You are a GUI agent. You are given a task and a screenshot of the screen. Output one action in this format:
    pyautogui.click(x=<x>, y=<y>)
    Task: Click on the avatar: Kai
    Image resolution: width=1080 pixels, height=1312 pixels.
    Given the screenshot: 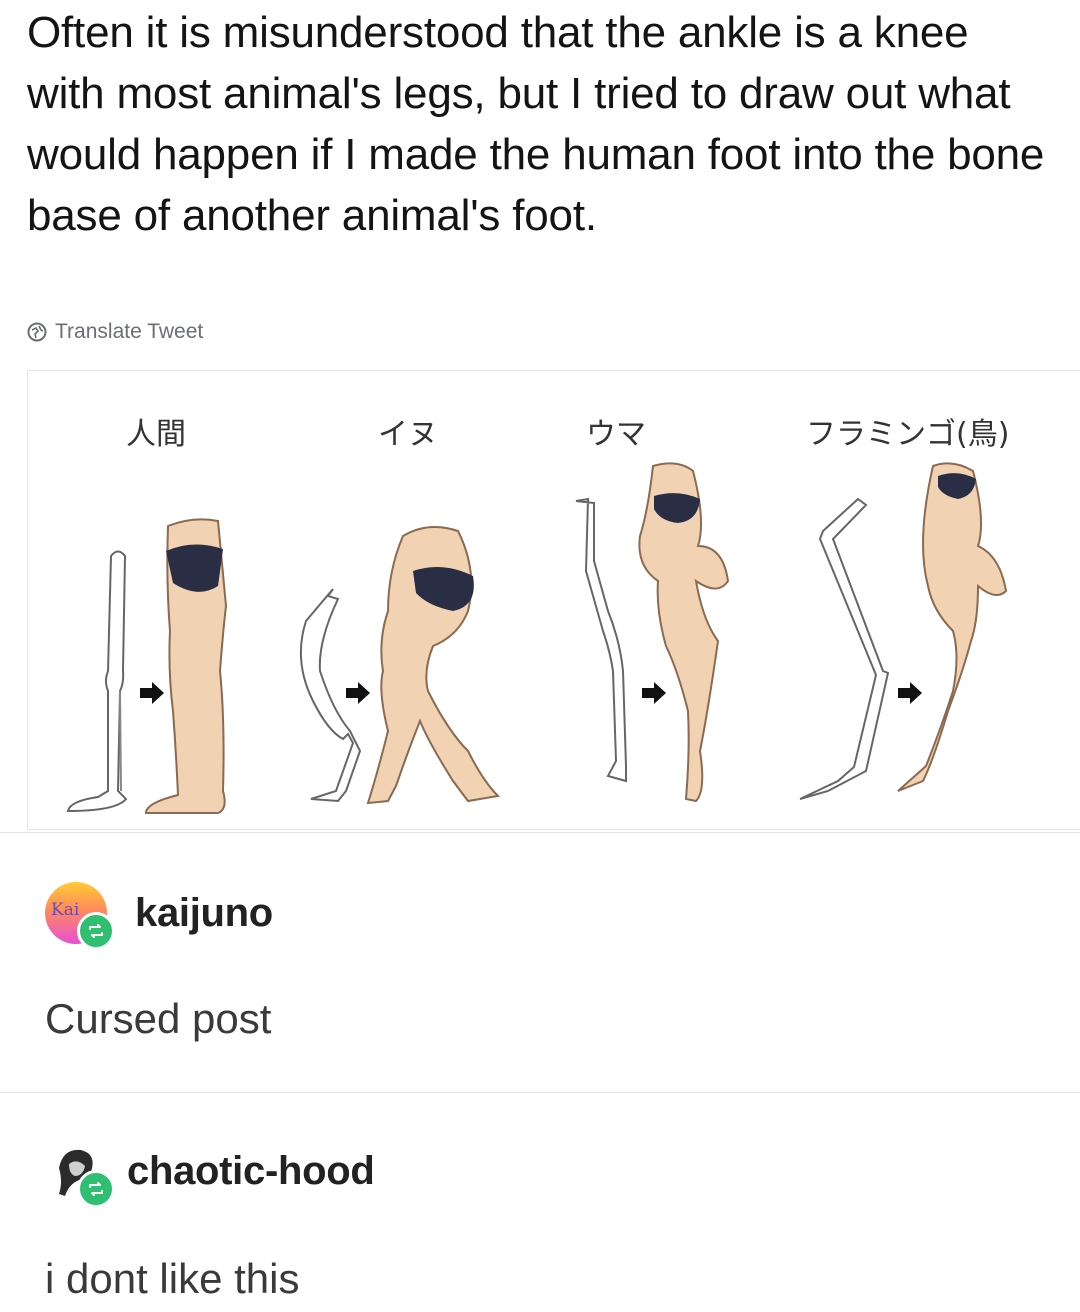 What is the action you would take?
    pyautogui.click(x=80, y=916)
    